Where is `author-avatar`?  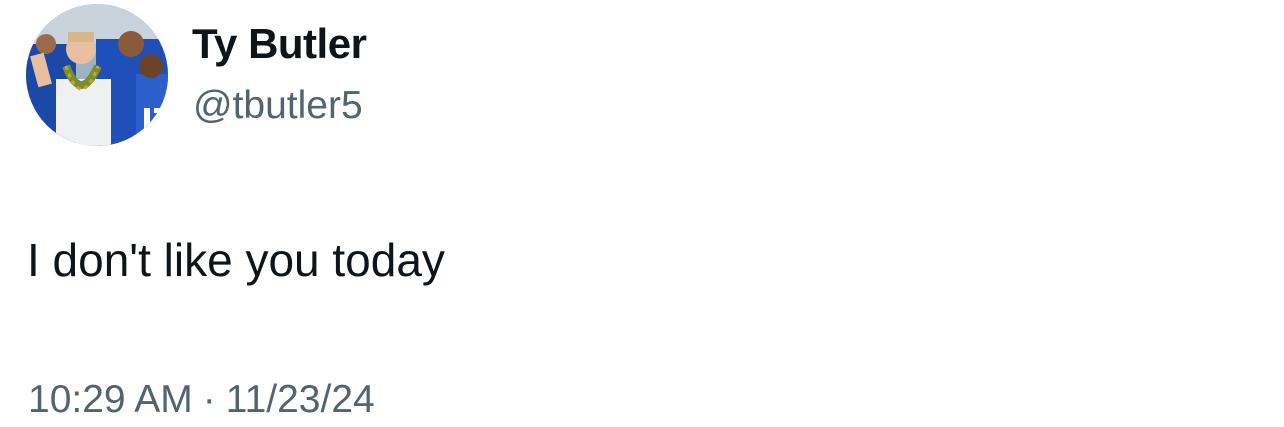 author-avatar is located at coordinates (97, 75).